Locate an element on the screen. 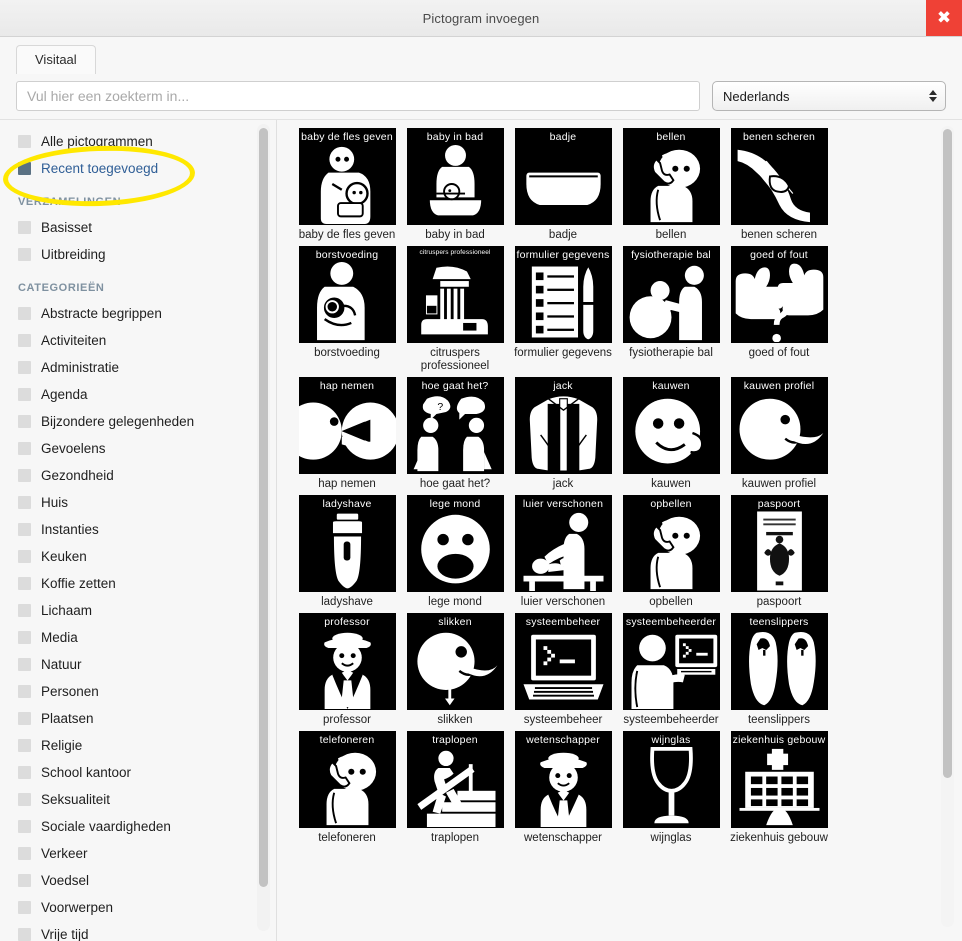 Image resolution: width=962 pixels, height=941 pixels. pictogram-item: fysiotherapie bal fysiotherapie bal is located at coordinates (671, 311).